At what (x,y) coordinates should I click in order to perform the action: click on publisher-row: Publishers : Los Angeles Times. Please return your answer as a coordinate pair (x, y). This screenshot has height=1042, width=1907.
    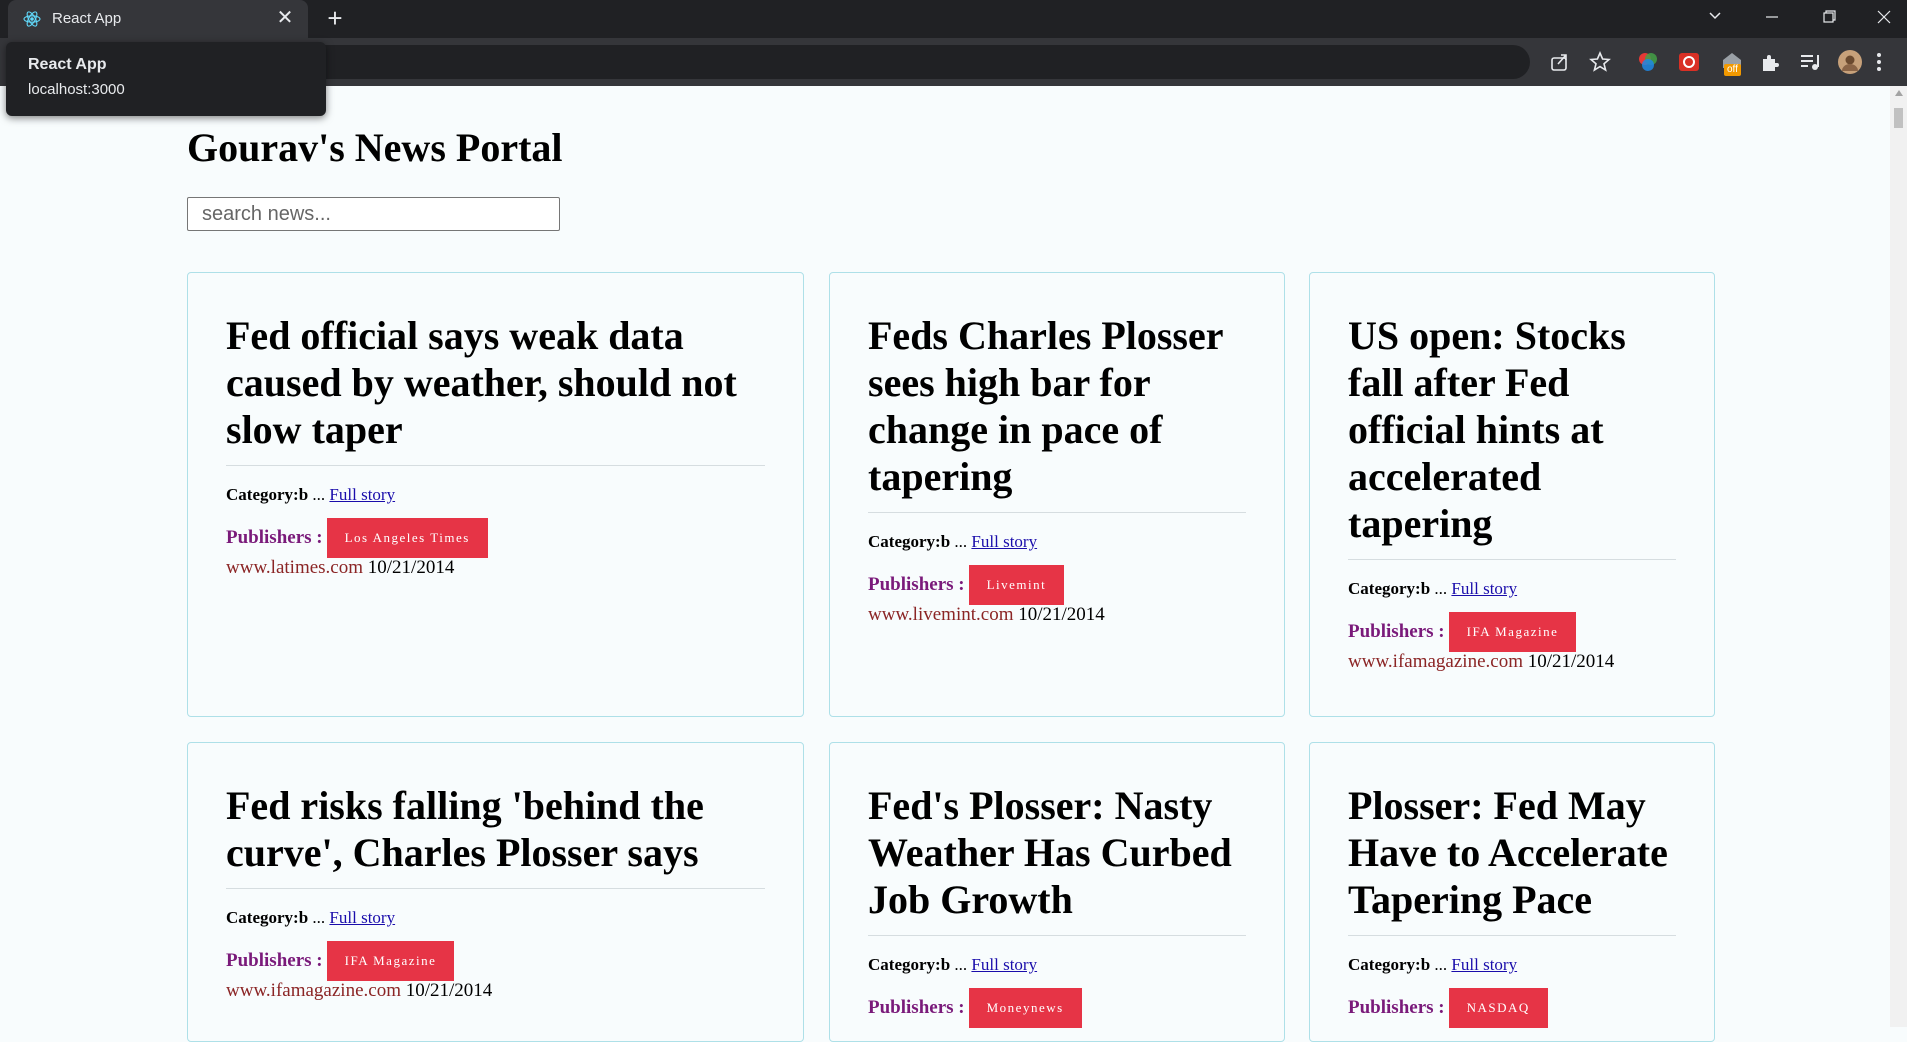
    Looking at the image, I should click on (495, 538).